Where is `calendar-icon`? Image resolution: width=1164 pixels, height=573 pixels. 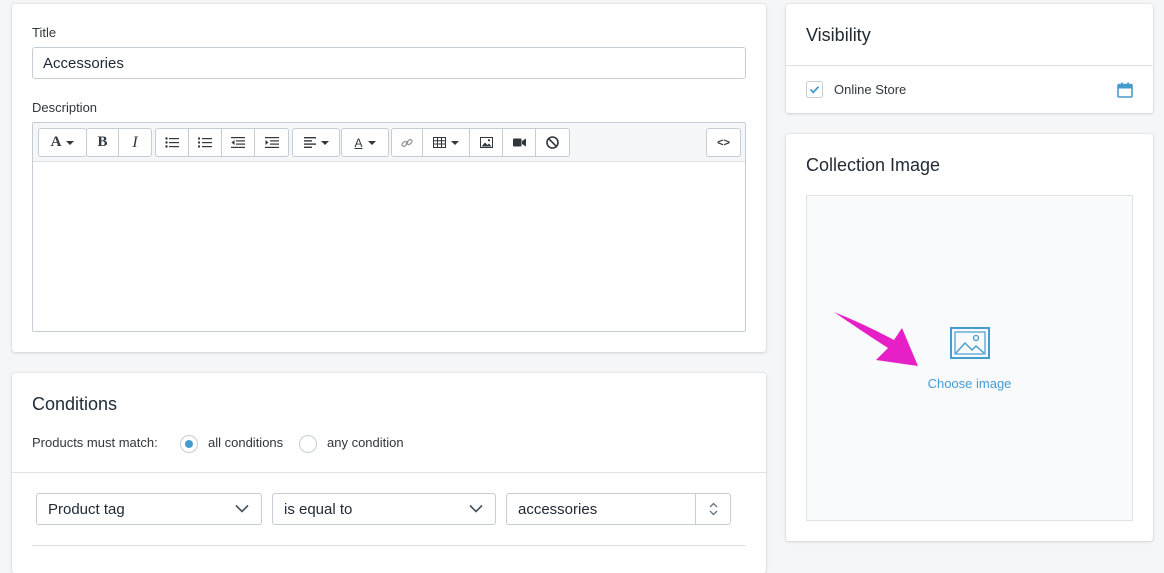 calendar-icon is located at coordinates (1125, 90).